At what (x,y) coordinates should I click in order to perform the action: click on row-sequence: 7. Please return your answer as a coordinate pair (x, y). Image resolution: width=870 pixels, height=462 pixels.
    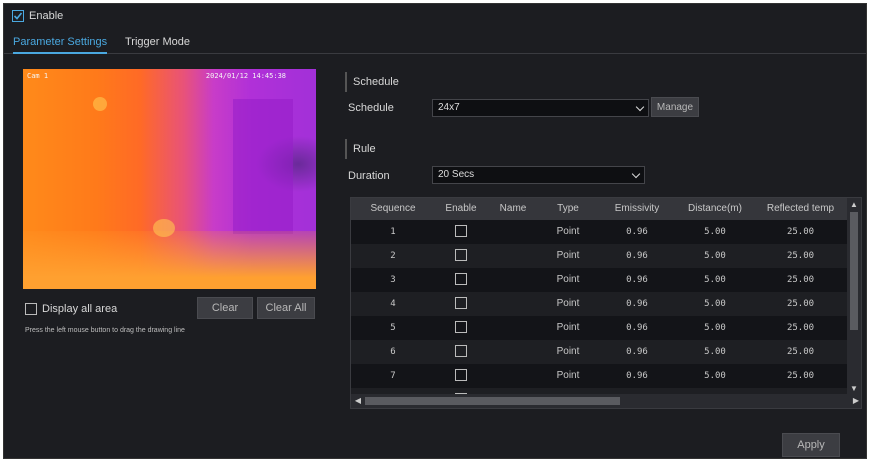
    Looking at the image, I should click on (393, 376).